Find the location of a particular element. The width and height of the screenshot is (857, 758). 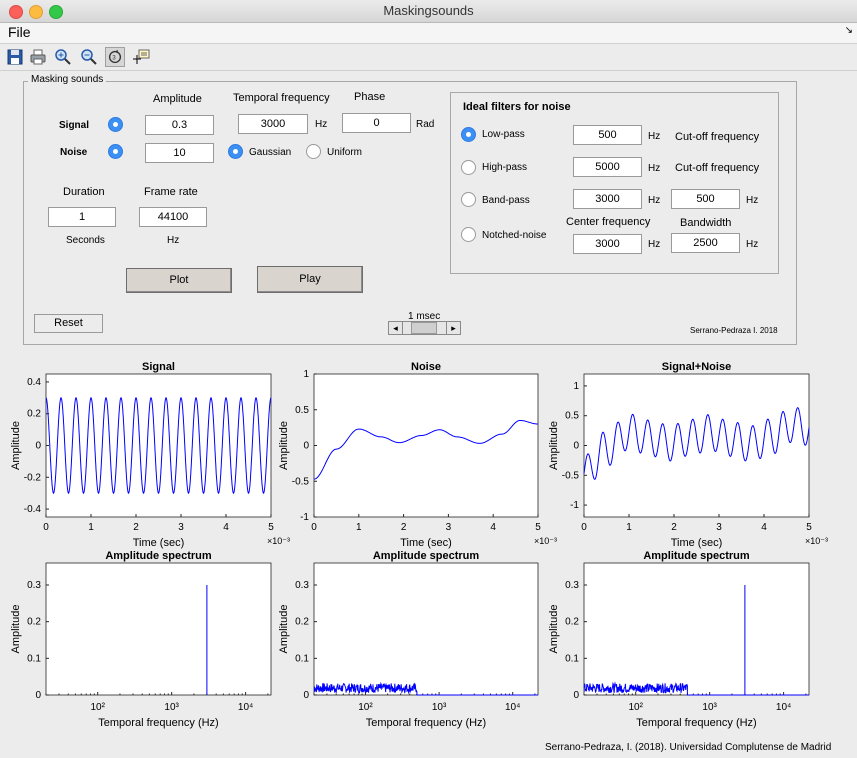

reset-button: Reset is located at coordinates (68, 323).